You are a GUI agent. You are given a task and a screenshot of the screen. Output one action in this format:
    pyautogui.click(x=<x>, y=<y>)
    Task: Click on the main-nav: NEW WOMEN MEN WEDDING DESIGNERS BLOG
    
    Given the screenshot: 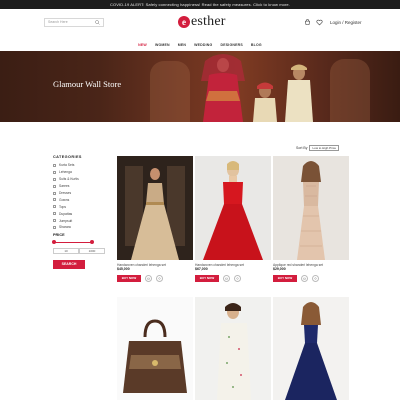 What is the action you would take?
    pyautogui.click(x=200, y=45)
    